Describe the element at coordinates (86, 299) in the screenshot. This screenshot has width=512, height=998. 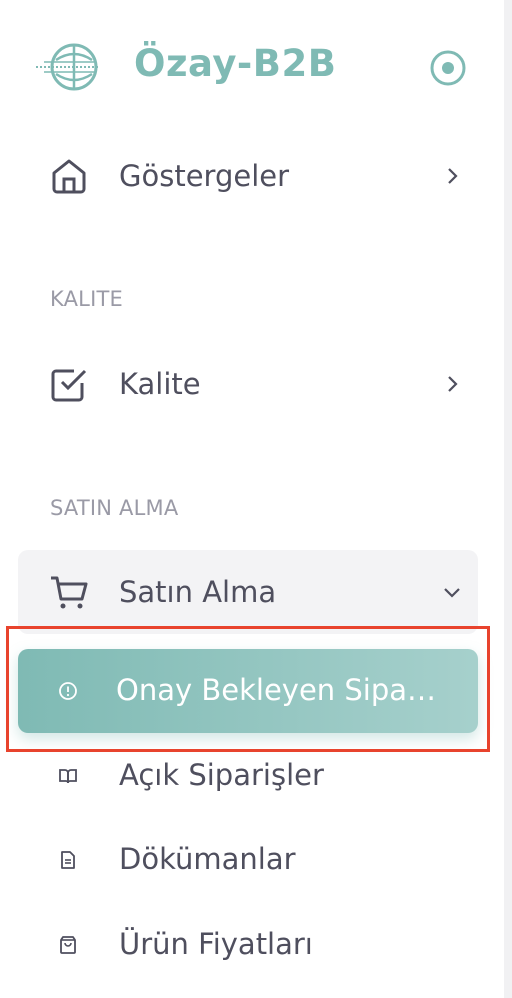
I see `section-header-quality: KALITE` at that location.